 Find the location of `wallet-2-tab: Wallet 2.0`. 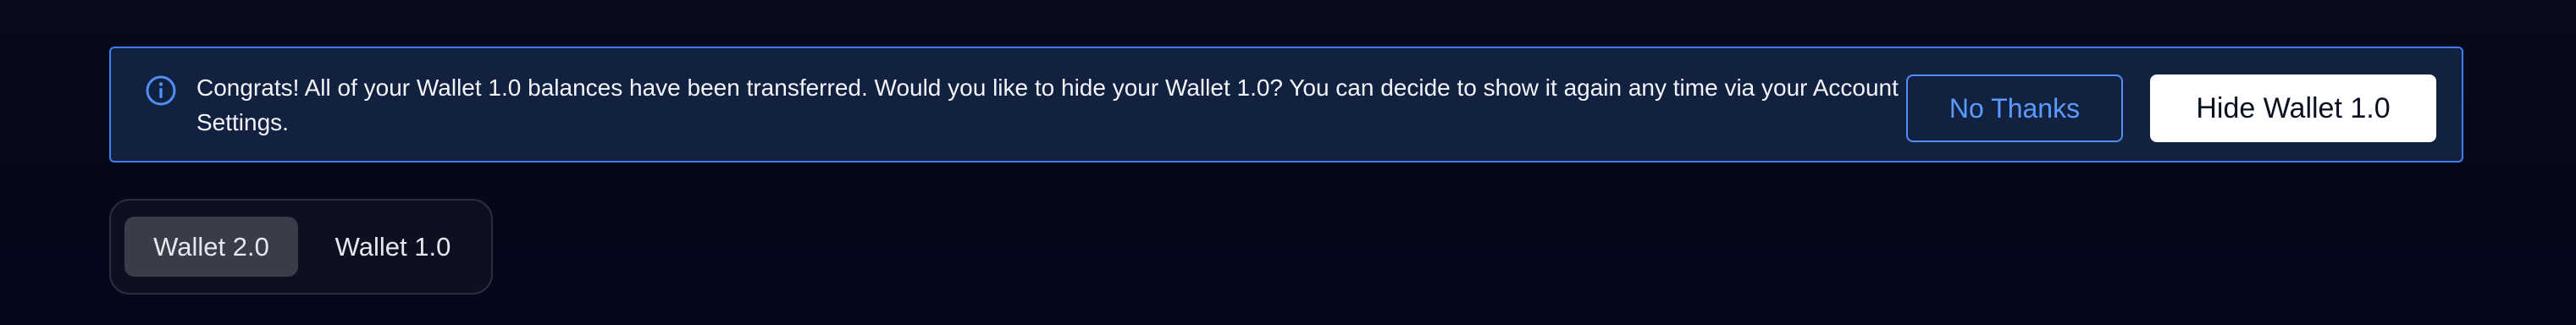

wallet-2-tab: Wallet 2.0 is located at coordinates (211, 247).